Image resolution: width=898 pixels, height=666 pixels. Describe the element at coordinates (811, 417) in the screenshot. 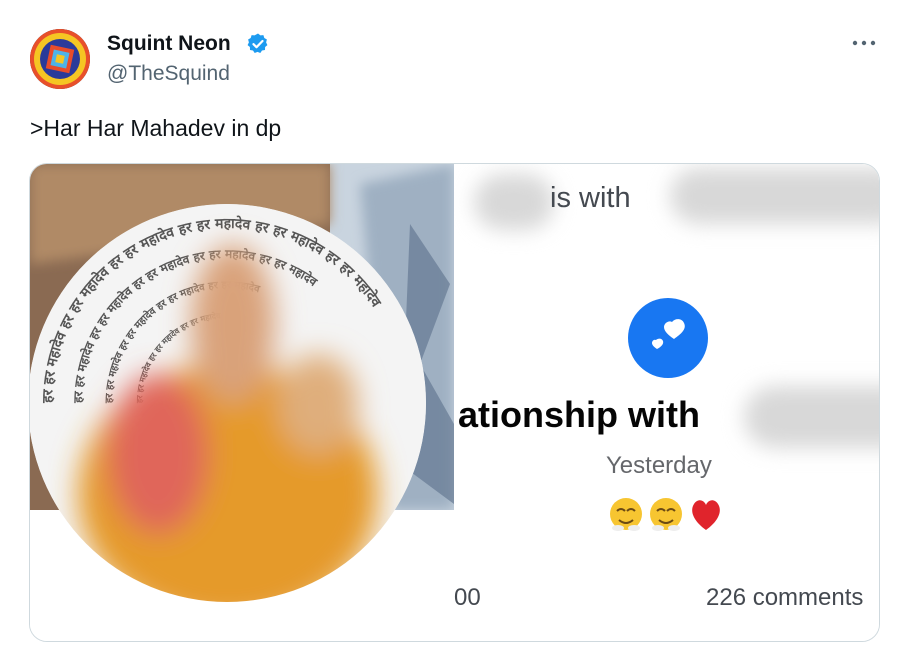

I see `blurred-partner-name` at that location.